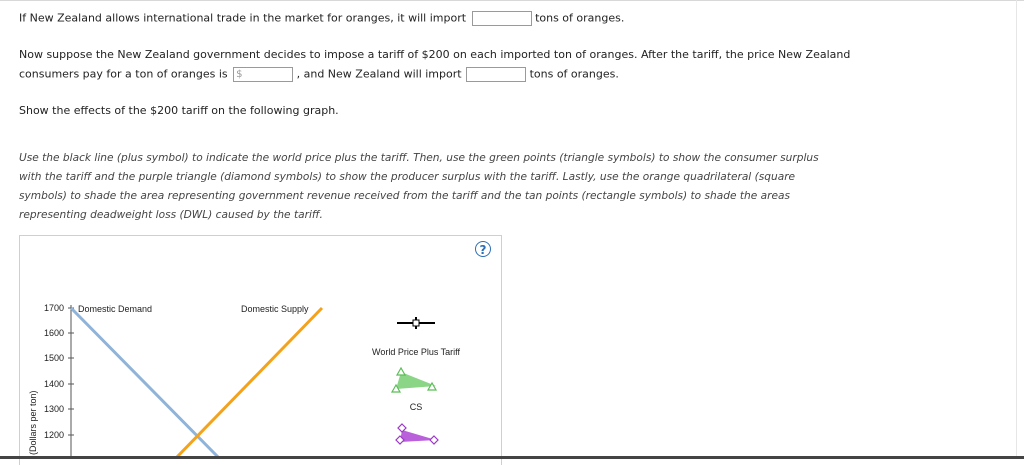 Image resolution: width=1024 pixels, height=465 pixels. I want to click on y-tick-label-1300: 1300, so click(54, 409).